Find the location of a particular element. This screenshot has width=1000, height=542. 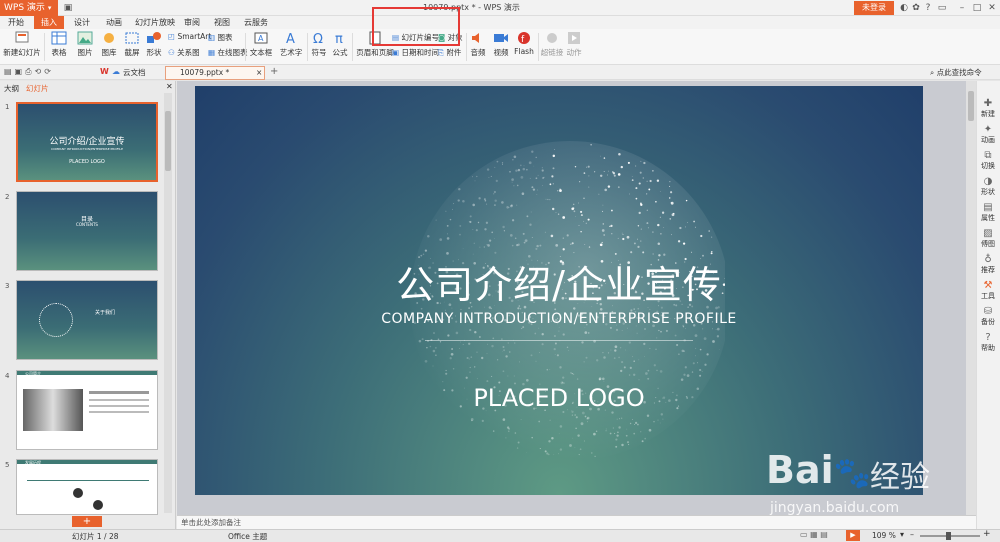

tab-review: 审阅 is located at coordinates (192, 22).